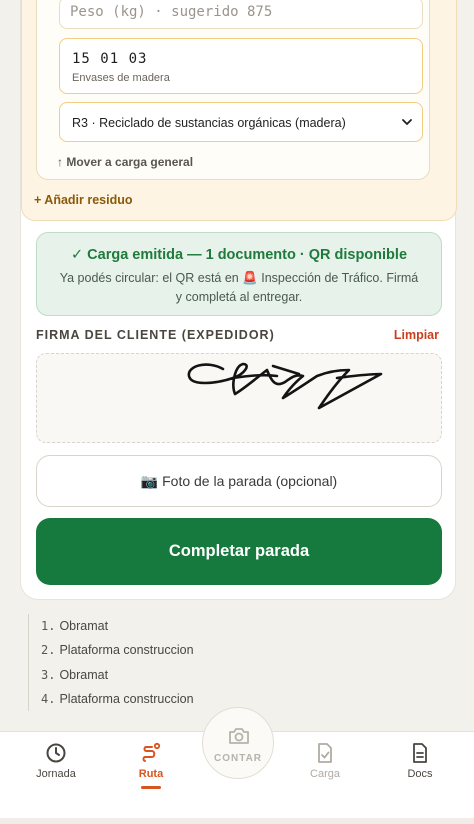 Image resolution: width=474 pixels, height=824 pixels. Describe the element at coordinates (244, 626) in the screenshot. I see `list-item: 1. Obramat` at that location.